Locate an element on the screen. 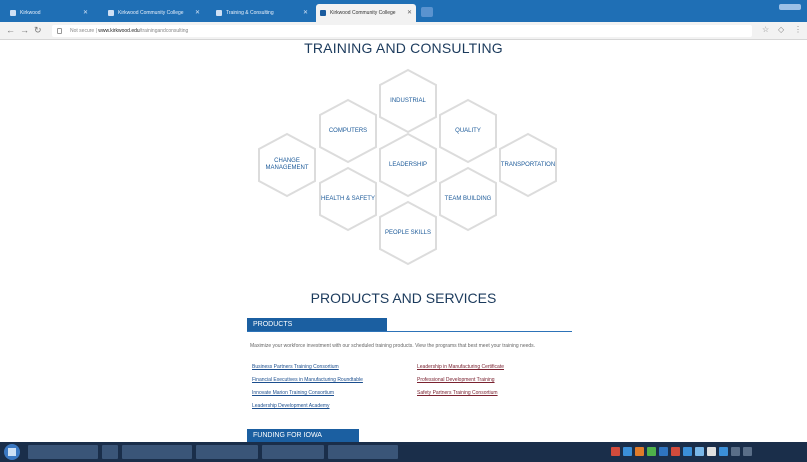  hex-transportation: TRANSPORTATION is located at coordinates (528, 165).